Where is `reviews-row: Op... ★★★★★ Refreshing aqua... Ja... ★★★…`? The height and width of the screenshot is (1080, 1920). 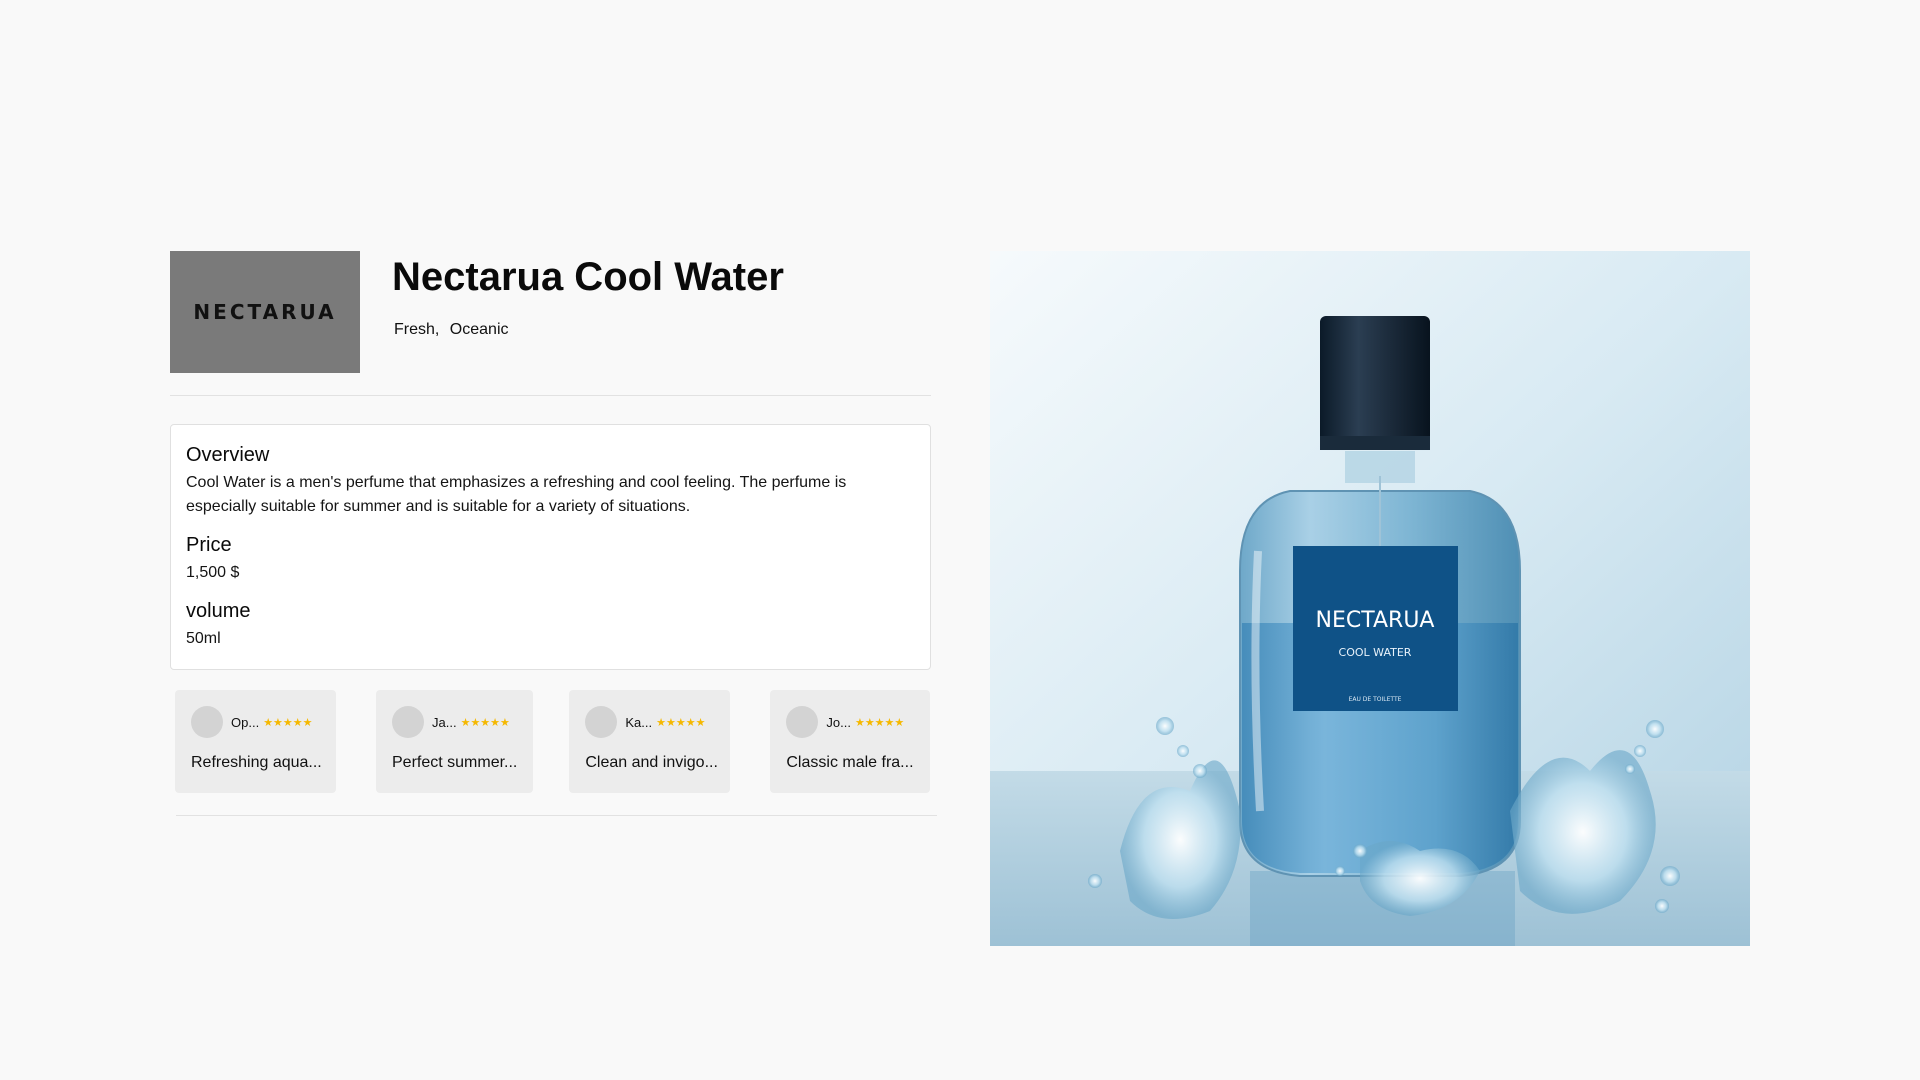 reviews-row: Op... ★★★★★ Refreshing aqua... Ja... ★★★… is located at coordinates (553, 741).